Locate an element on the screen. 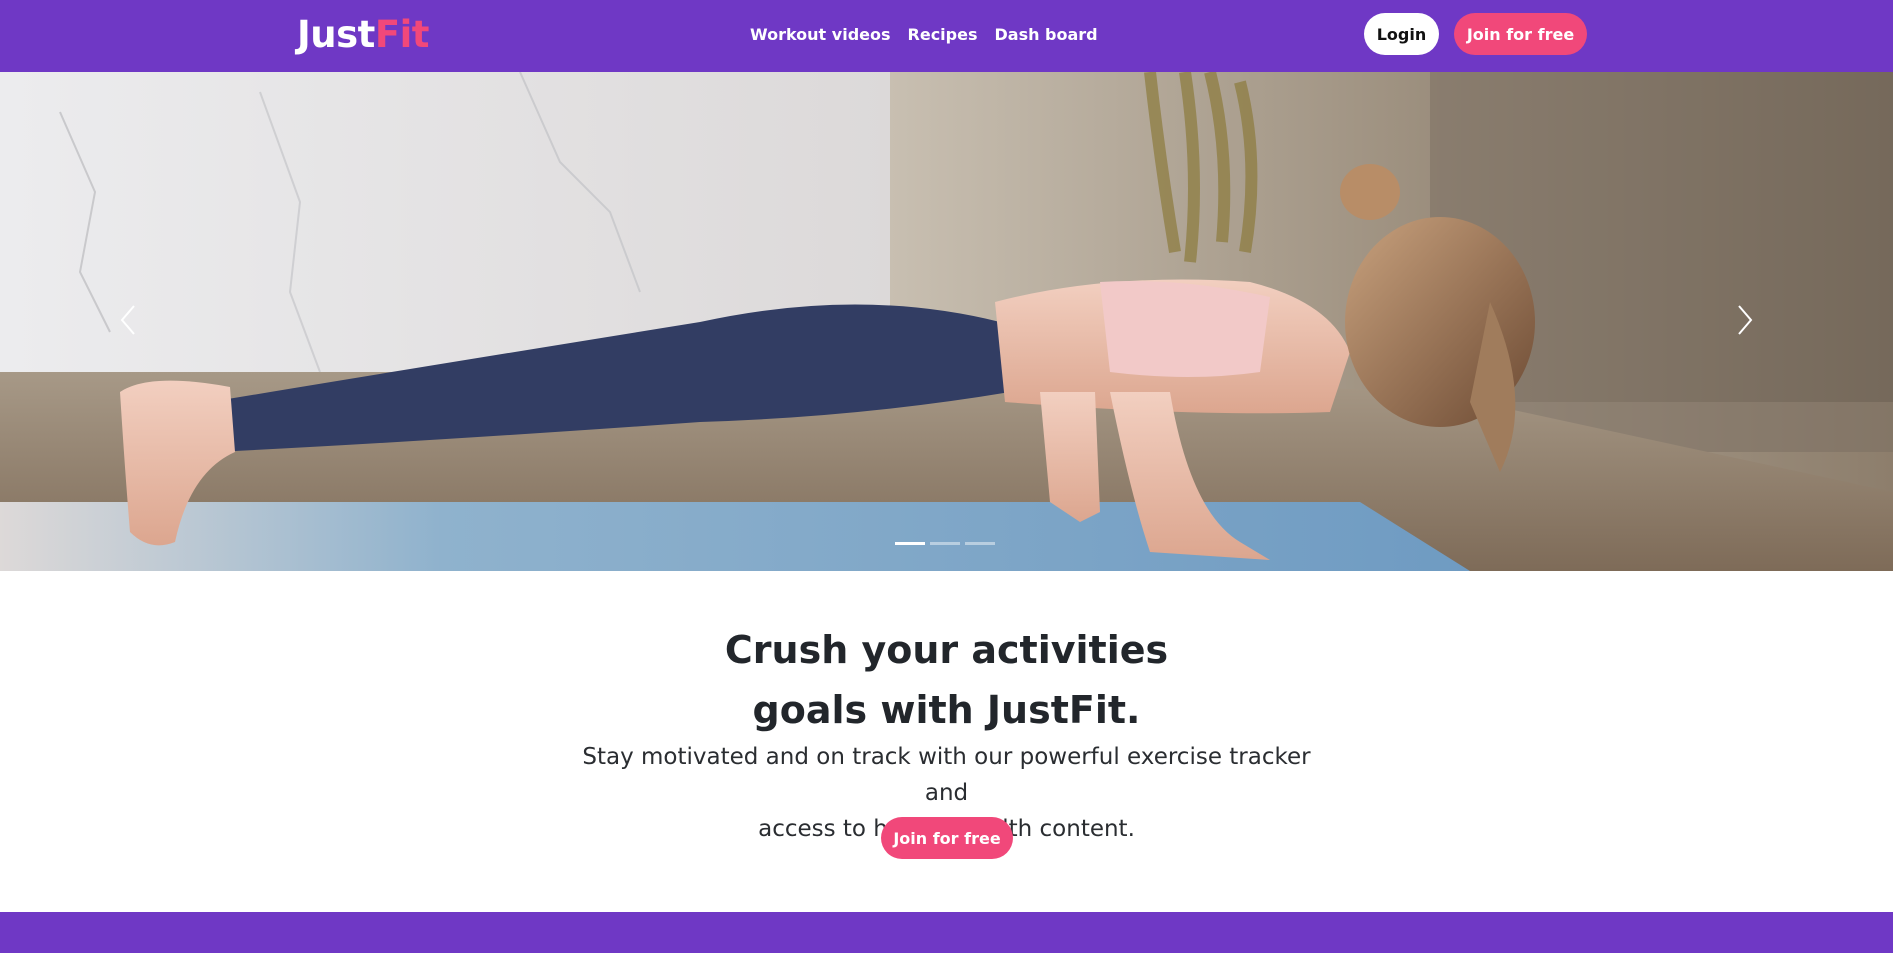 This screenshot has height=953, width=1893. main-nav: Workout videos Recipes Dash board is located at coordinates (924, 34).